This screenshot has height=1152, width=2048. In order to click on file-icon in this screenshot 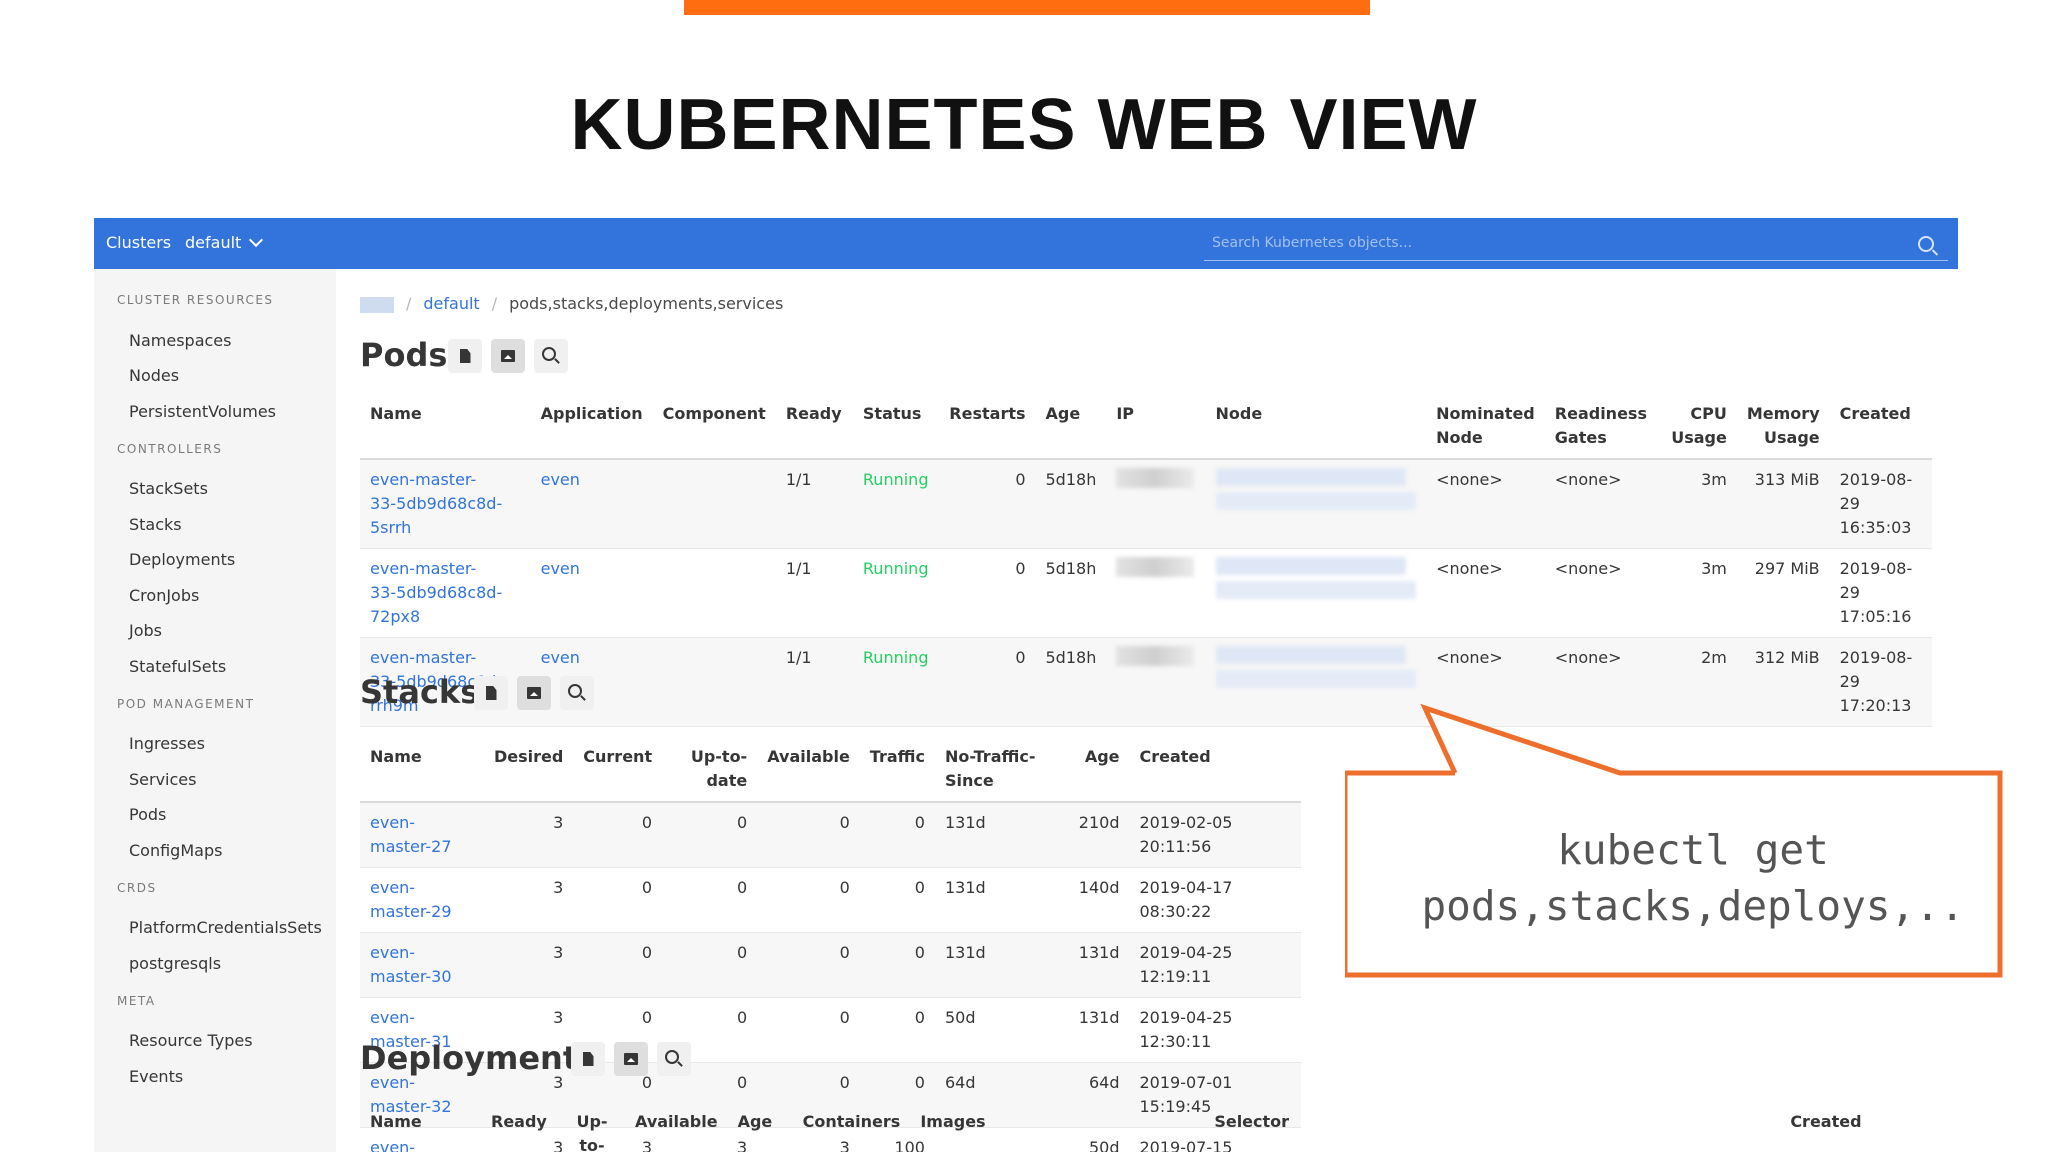, I will do `click(491, 693)`.